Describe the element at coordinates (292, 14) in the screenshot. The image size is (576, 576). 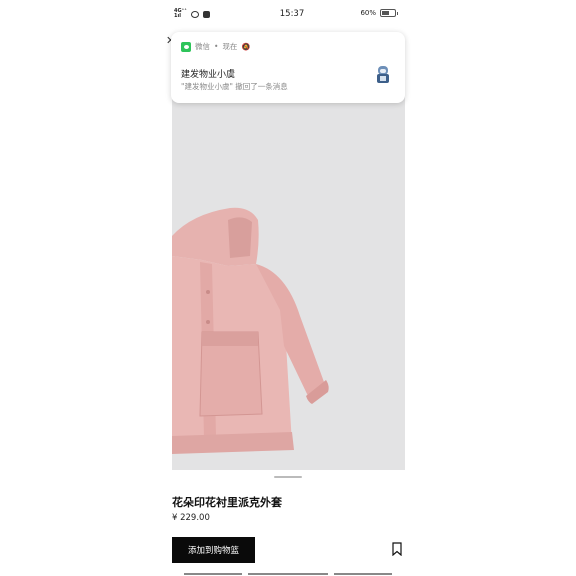
I see `status-bar: 4G⁺⁺ 1ıl 15:37 60%` at that location.